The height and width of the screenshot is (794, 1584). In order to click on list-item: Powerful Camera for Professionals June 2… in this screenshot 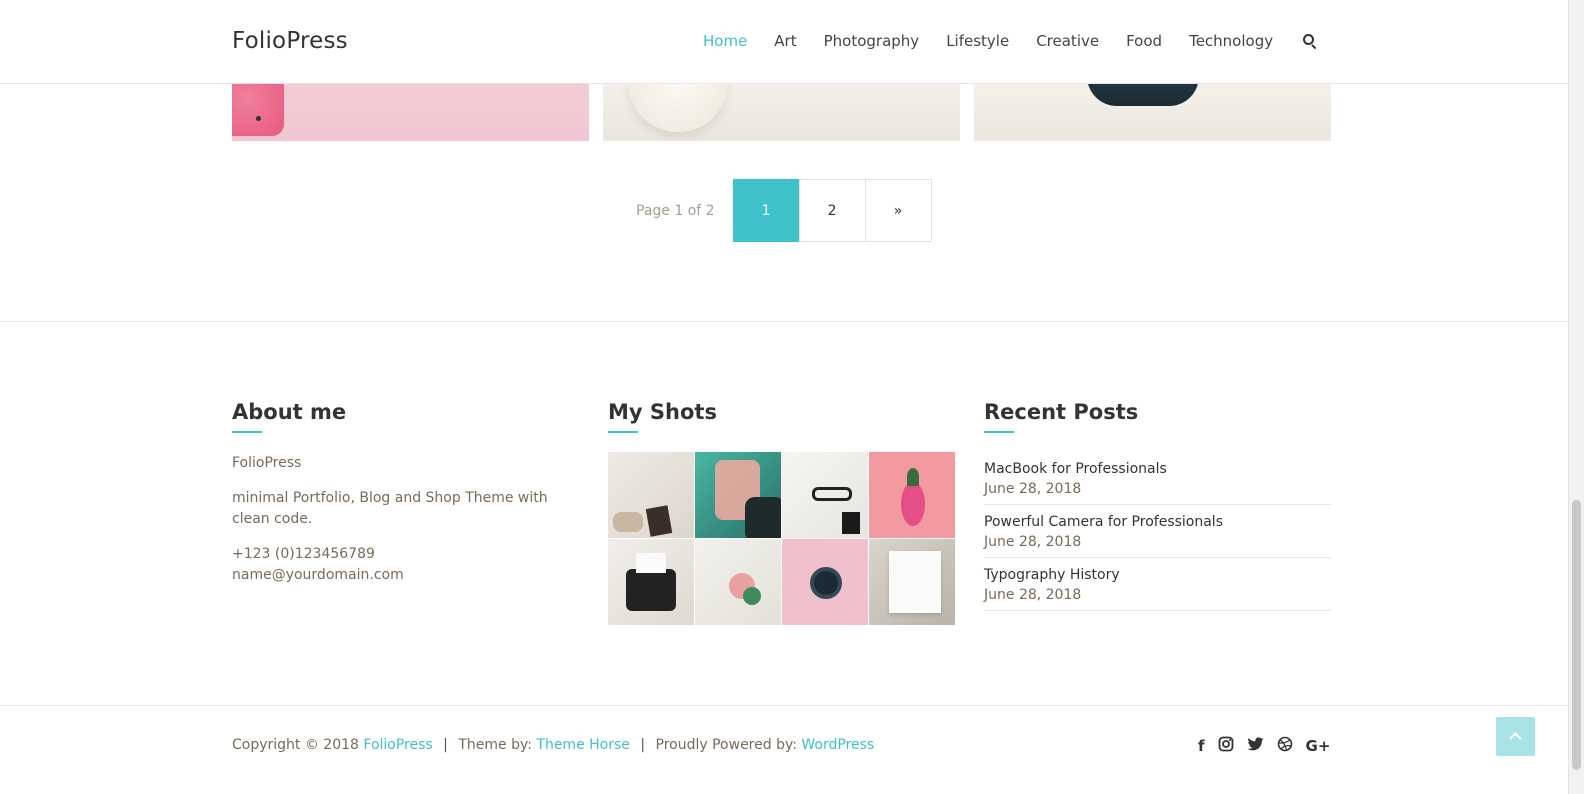, I will do `click(1158, 531)`.